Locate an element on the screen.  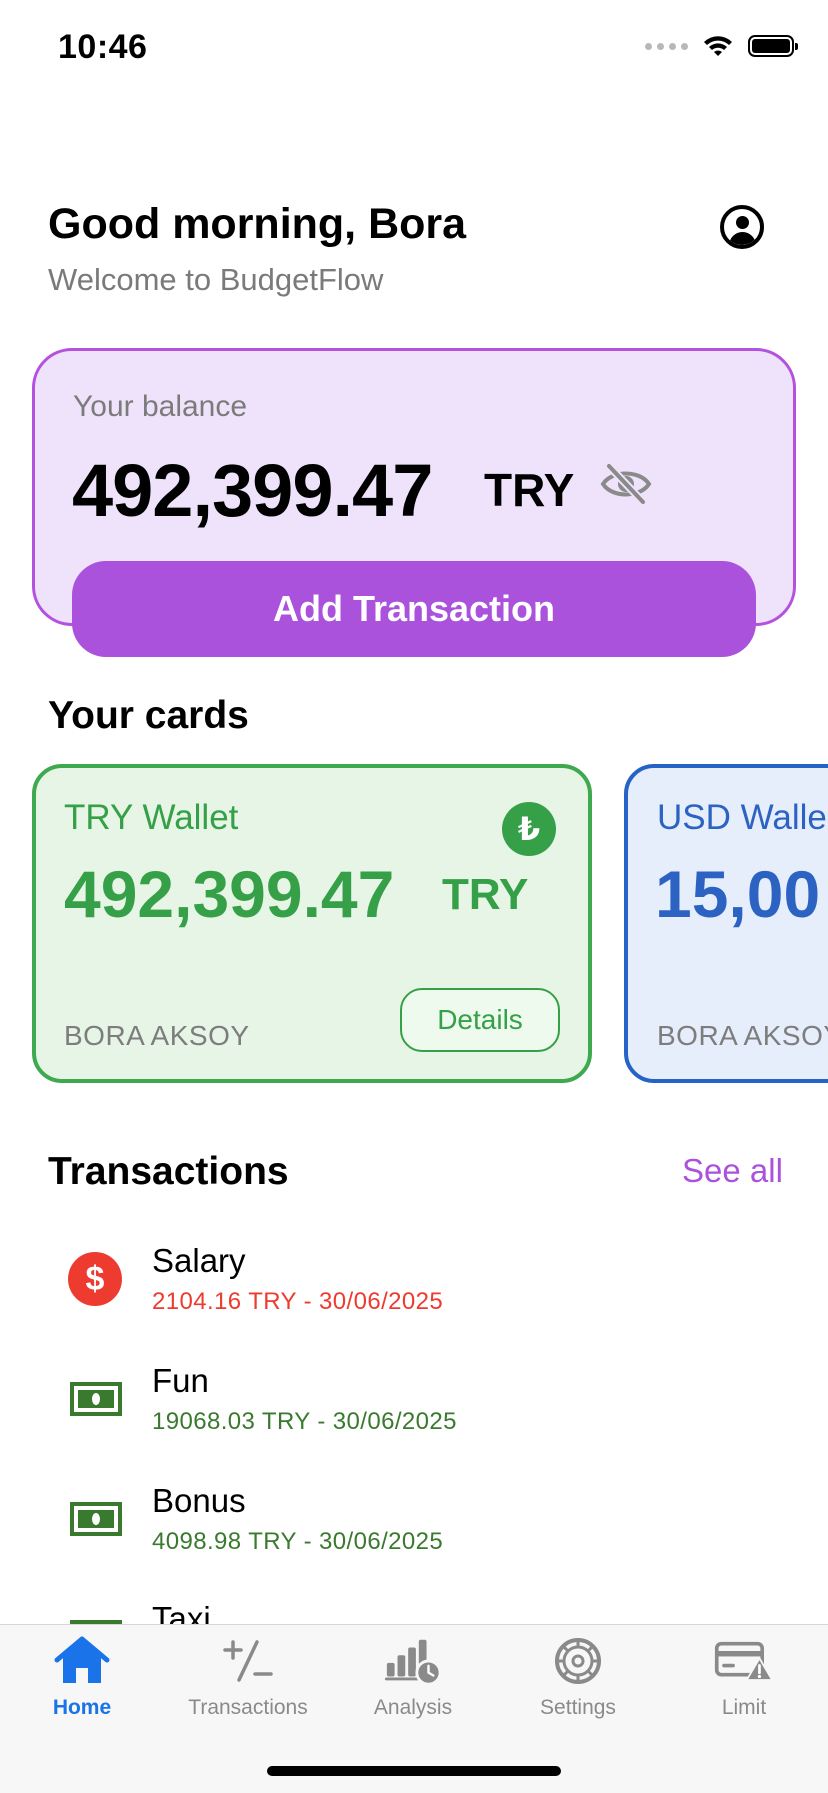
tab-transactions: Transactions is located at coordinates (248, 1679).